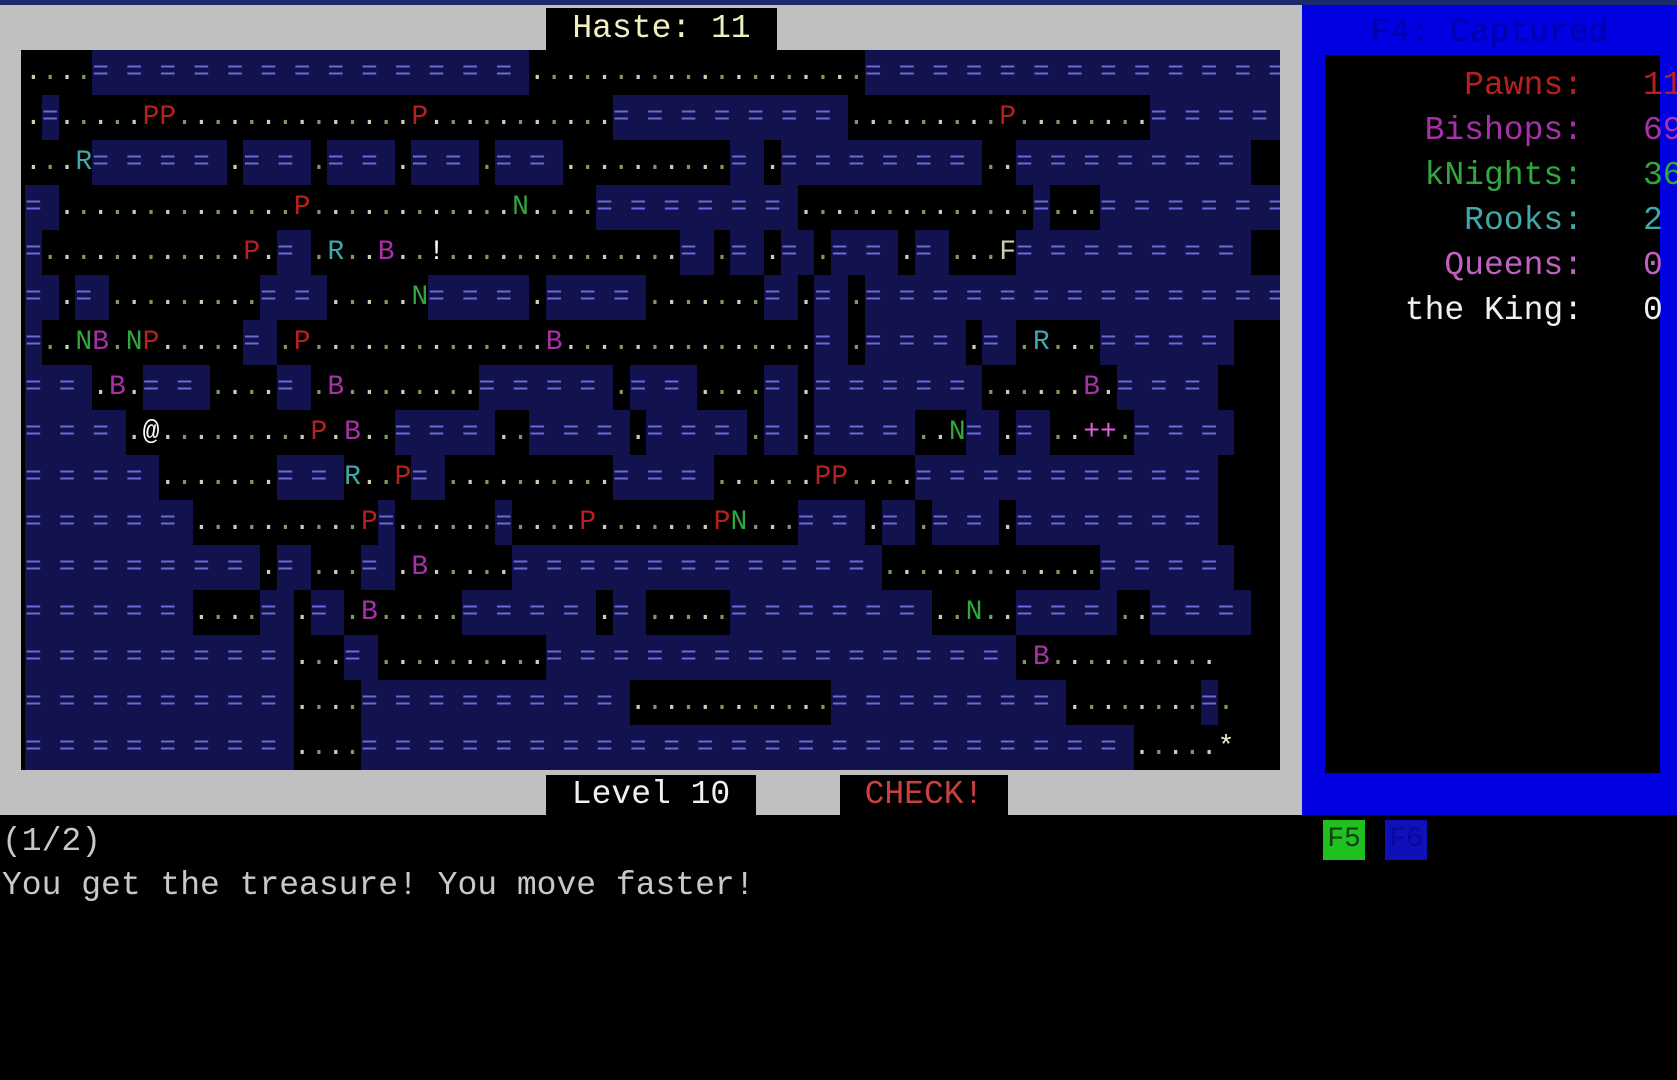 The height and width of the screenshot is (1080, 1677). Describe the element at coordinates (1501, 85) in the screenshot. I see `captured-stat-row: Pawns: 112` at that location.